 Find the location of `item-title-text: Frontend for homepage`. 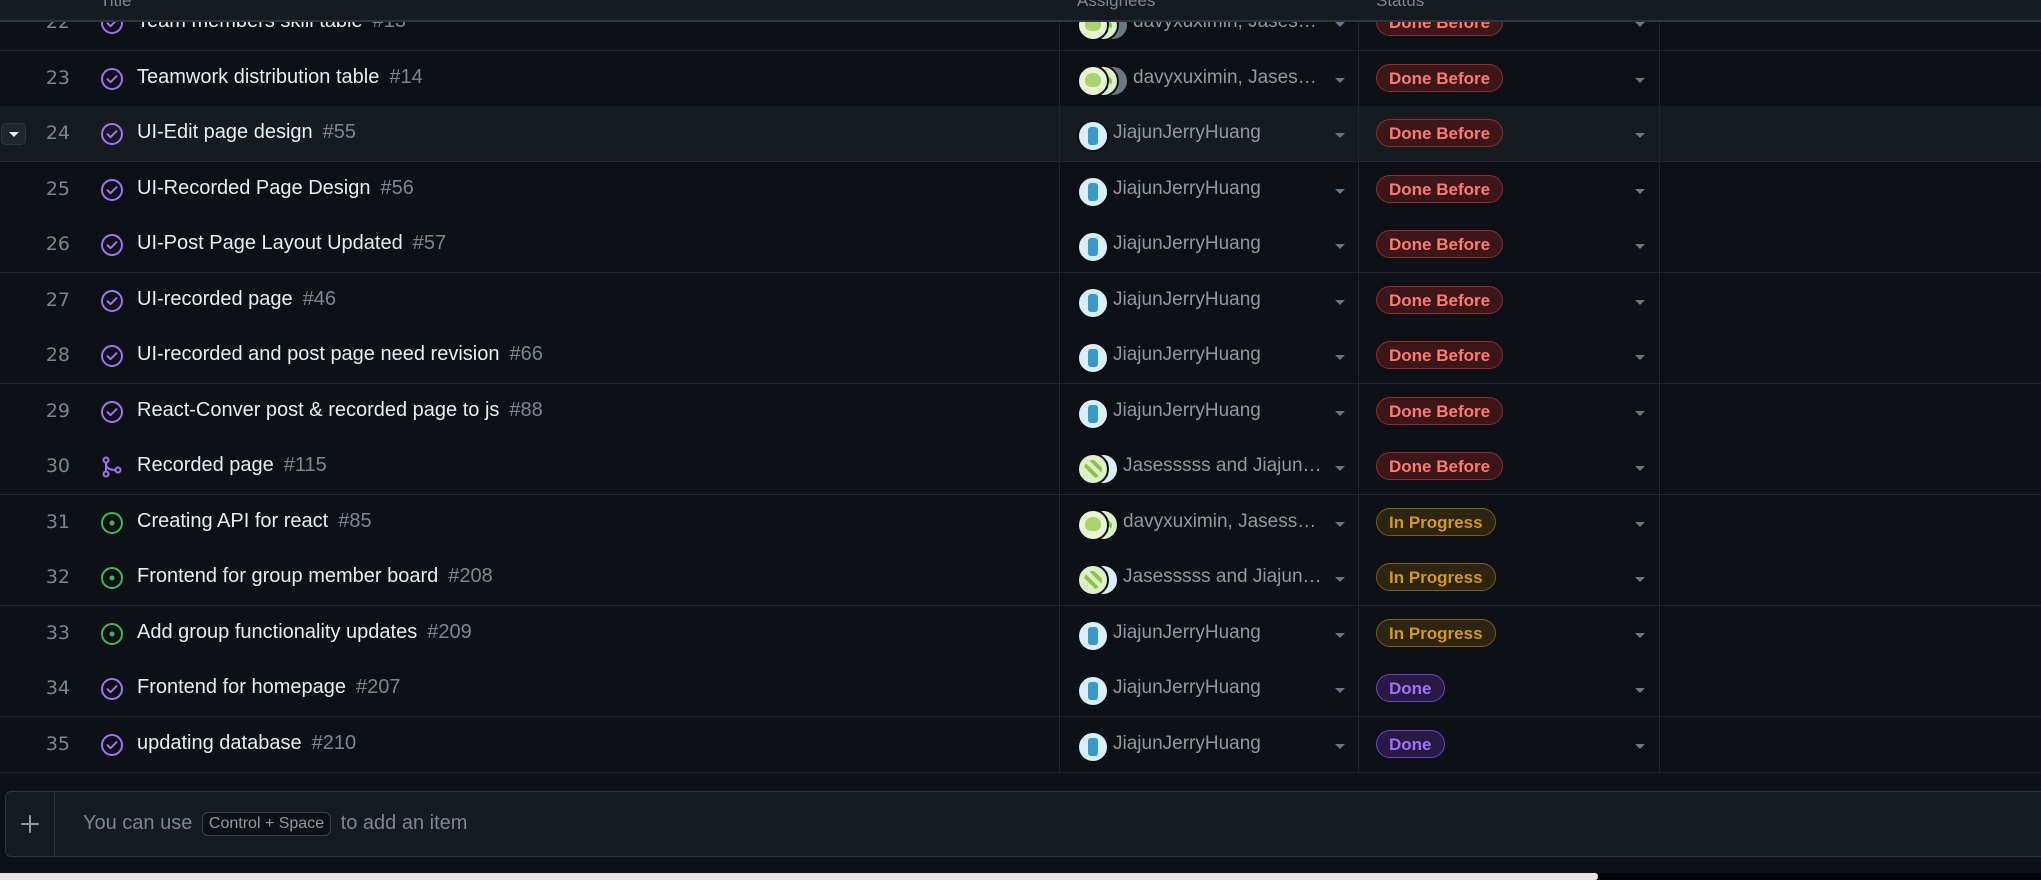

item-title-text: Frontend for homepage is located at coordinates (241, 687).